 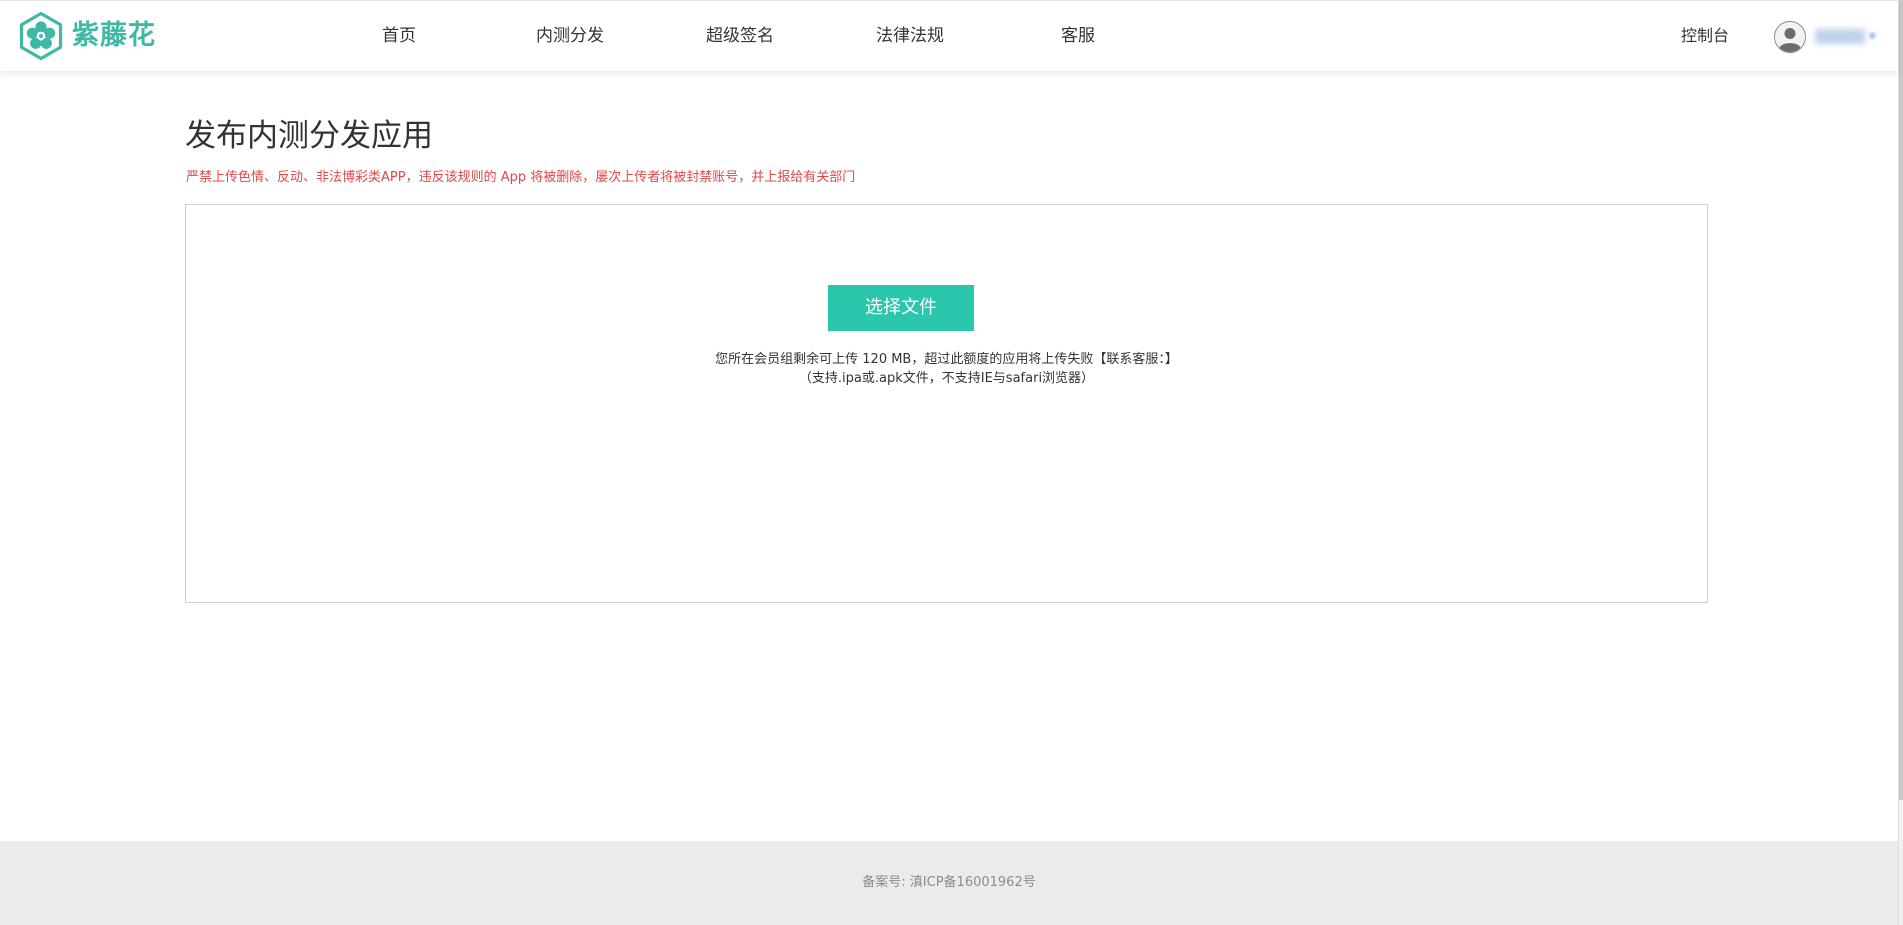 I want to click on brand-logo: 紫藤花, so click(x=86, y=36).